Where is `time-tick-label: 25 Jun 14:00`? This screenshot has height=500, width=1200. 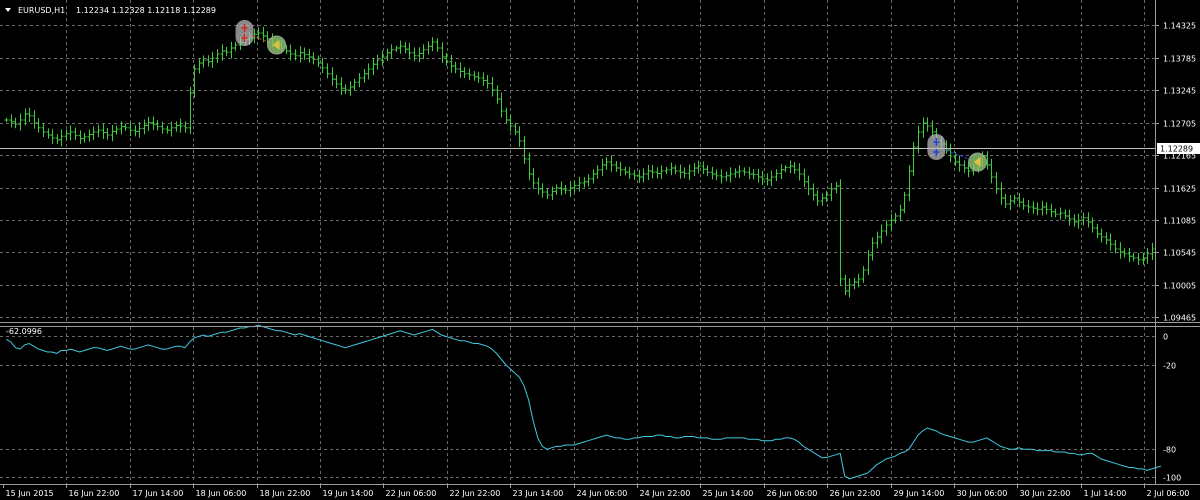 time-tick-label: 25 Jun 14:00 is located at coordinates (728, 493).